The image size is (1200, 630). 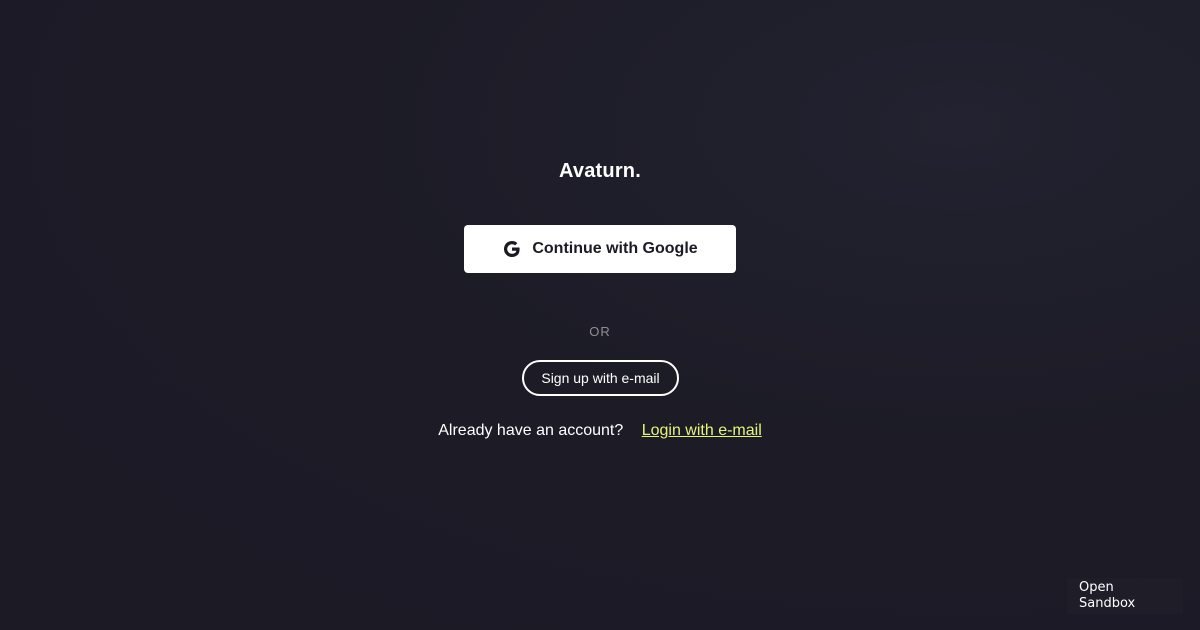 What do you see at coordinates (512, 249) in the screenshot?
I see `google-icon` at bounding box center [512, 249].